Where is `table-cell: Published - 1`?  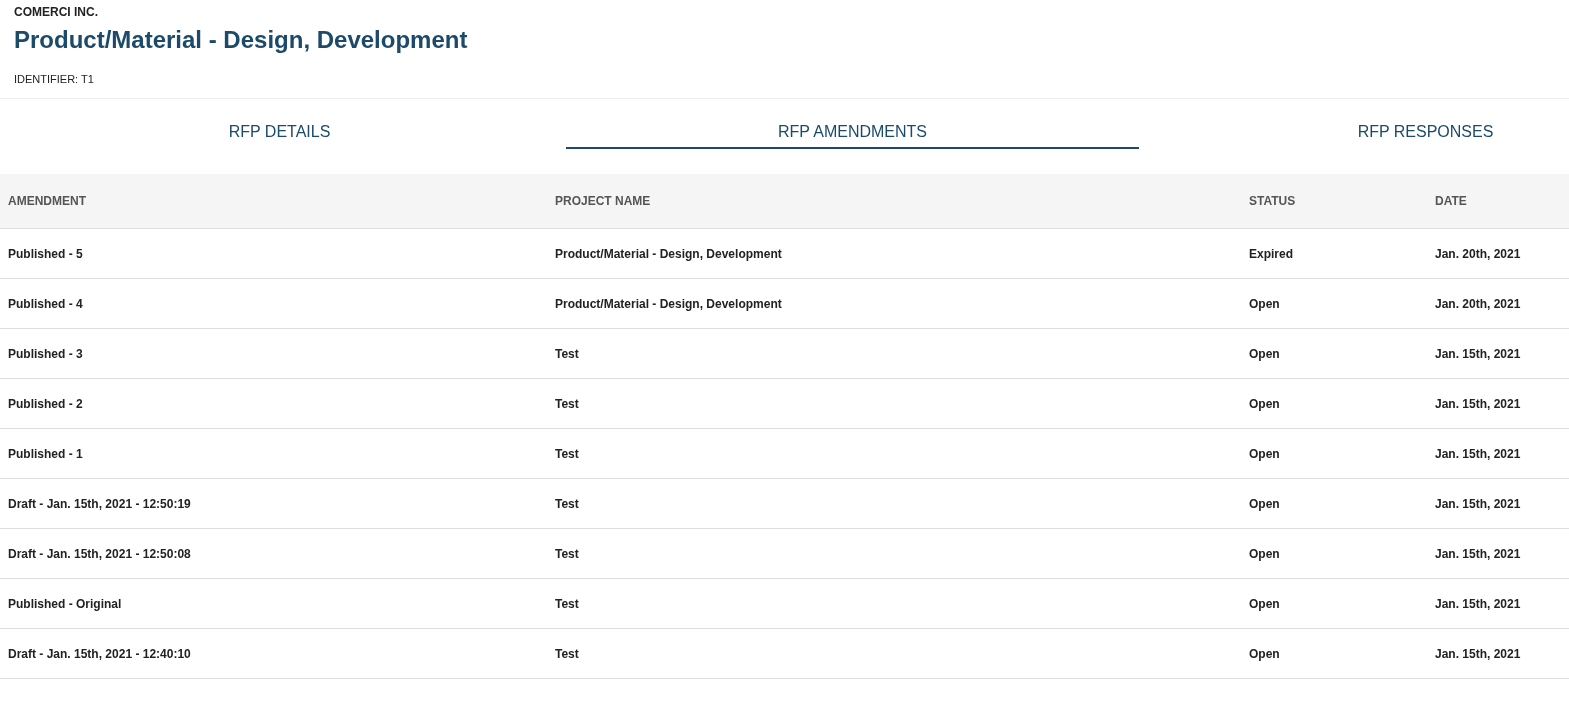
table-cell: Published - 1 is located at coordinates (45, 453).